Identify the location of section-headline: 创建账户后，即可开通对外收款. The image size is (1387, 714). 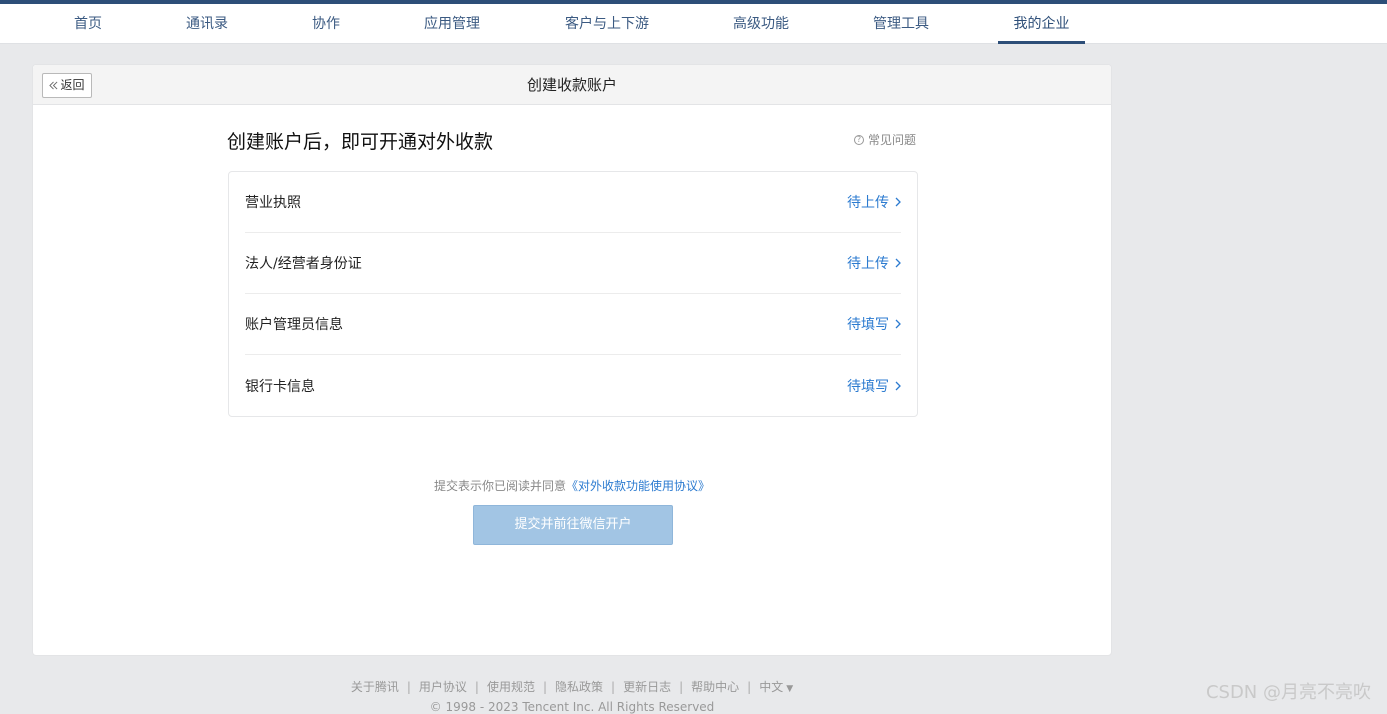
(360, 142).